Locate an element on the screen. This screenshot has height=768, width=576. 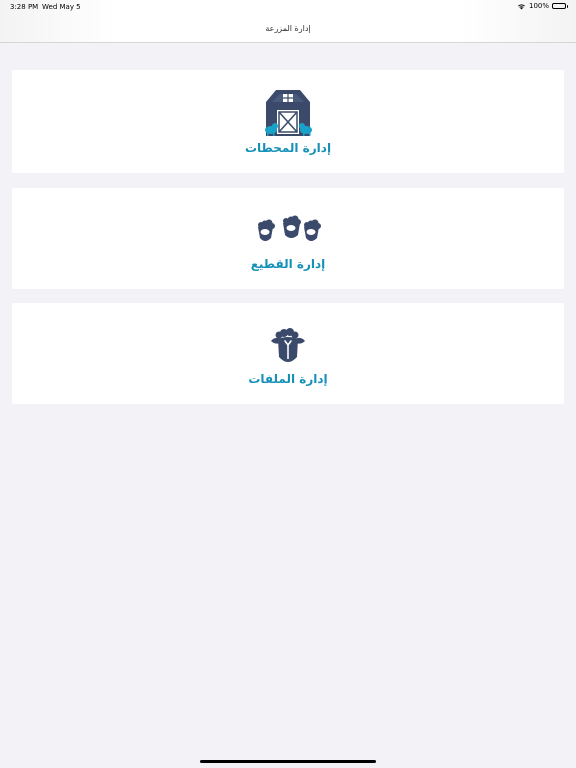
flock-management-card: إدارة القطيع is located at coordinates (288, 238).